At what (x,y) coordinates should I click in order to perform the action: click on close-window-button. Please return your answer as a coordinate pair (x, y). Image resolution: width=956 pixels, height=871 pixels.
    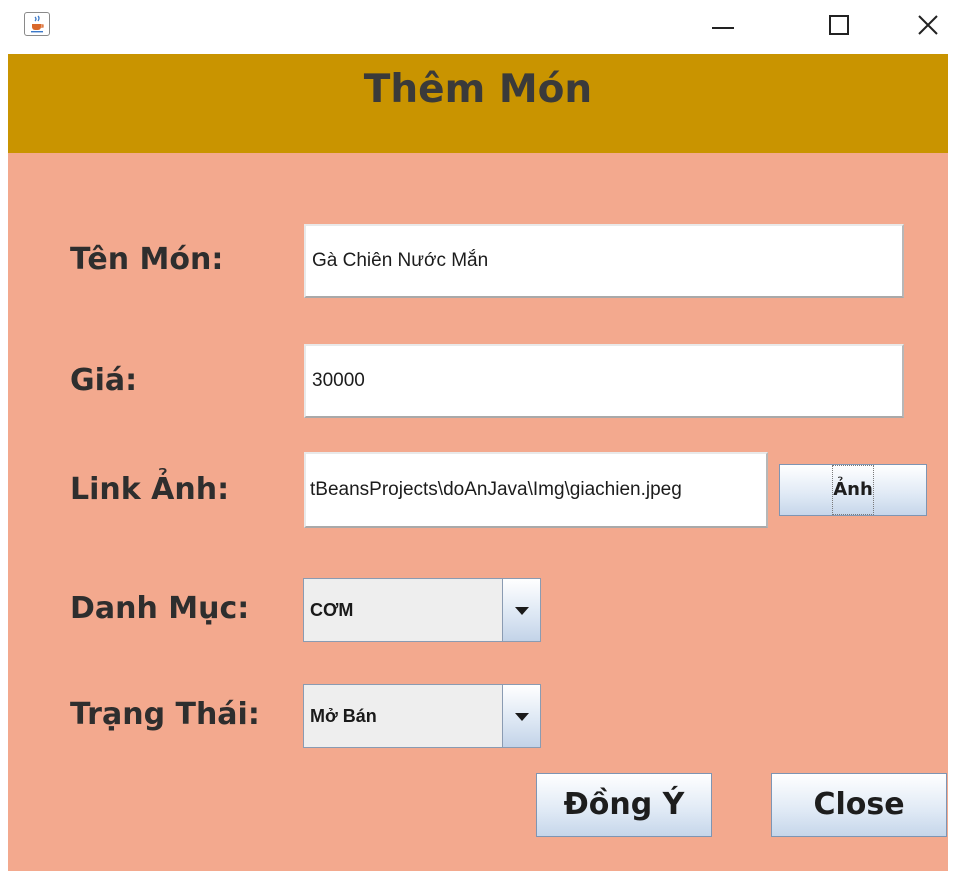
    Looking at the image, I should click on (928, 25).